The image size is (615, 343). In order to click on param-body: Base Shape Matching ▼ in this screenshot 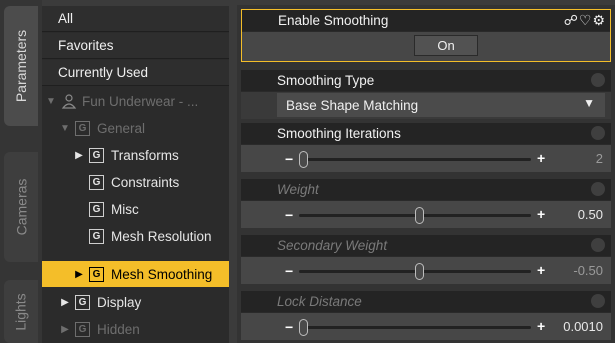, I will do `click(426, 105)`.